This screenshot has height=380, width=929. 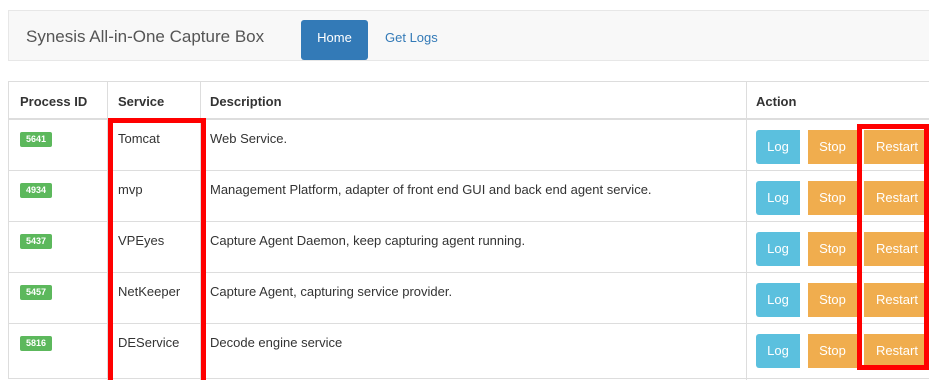 I want to click on table-header: Process ID Service Description Action, so click(x=469, y=101).